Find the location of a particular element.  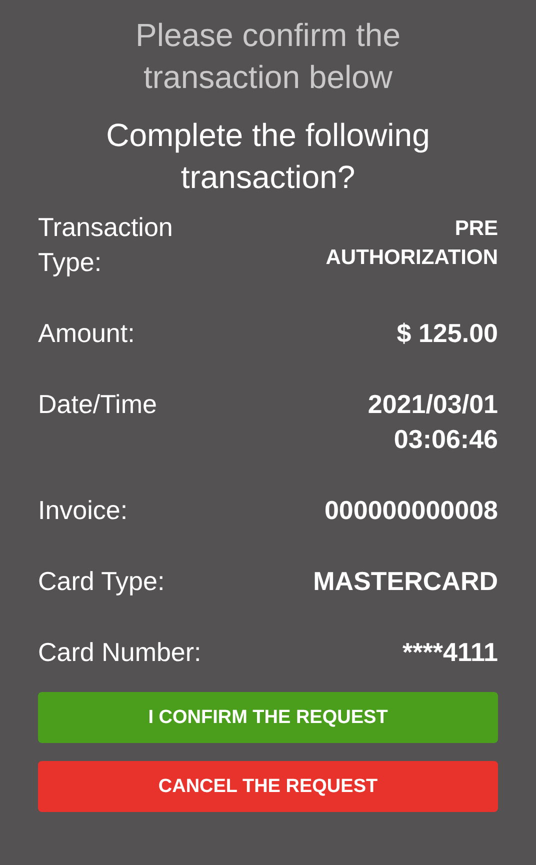

field-value: 000000000008 is located at coordinates (411, 510).